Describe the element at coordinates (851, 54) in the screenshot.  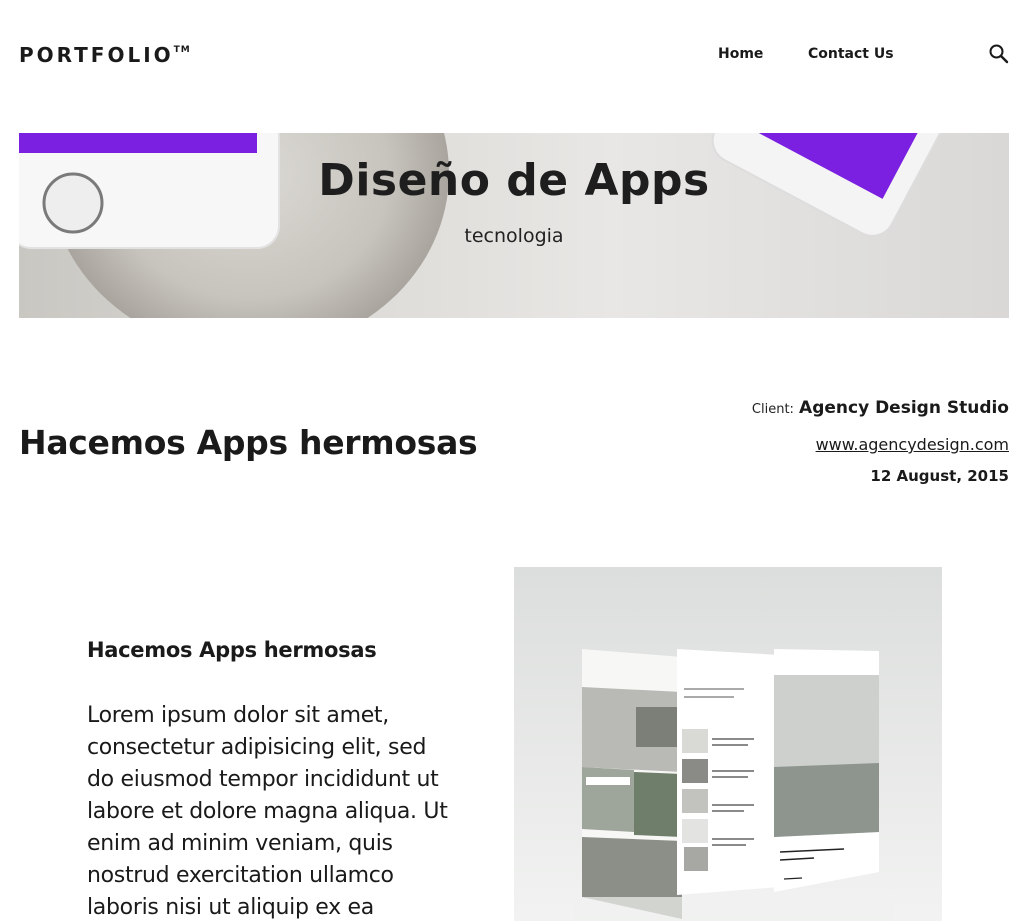
I see `nav-contact-link: Contact Us` at that location.